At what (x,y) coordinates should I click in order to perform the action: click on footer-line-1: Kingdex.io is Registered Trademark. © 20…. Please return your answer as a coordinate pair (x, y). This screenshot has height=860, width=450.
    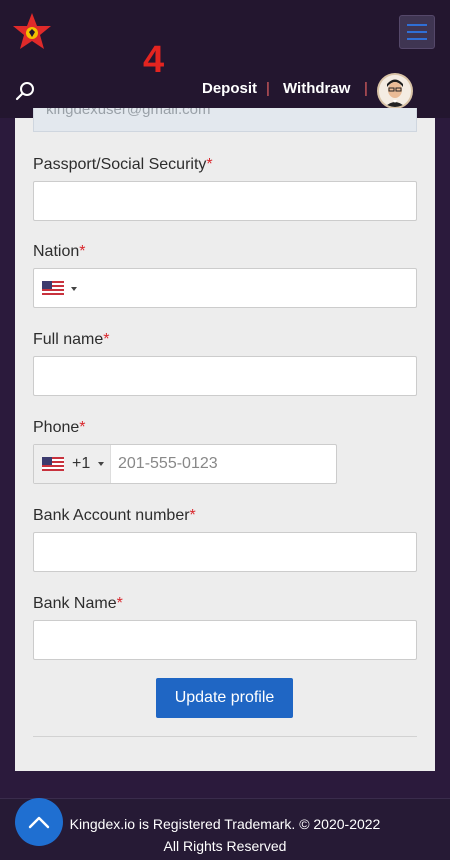
    Looking at the image, I should click on (225, 824).